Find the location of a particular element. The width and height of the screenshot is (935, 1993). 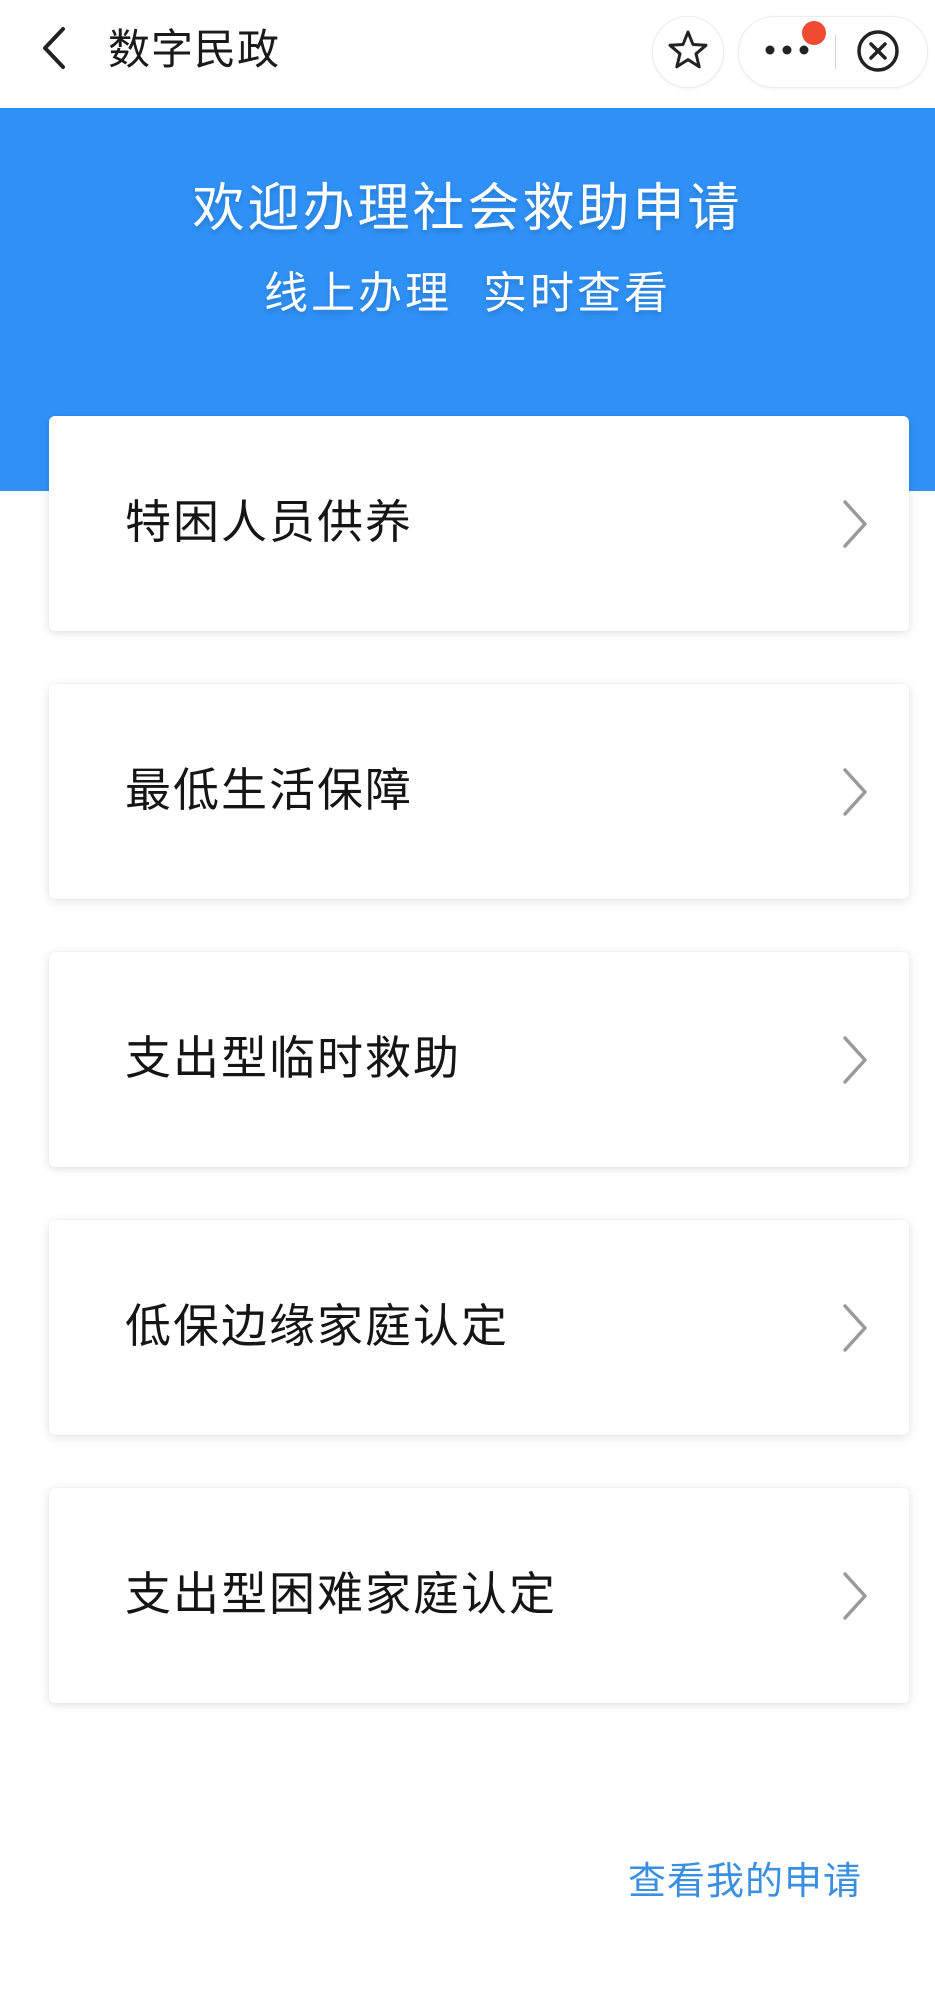

favorite-button is located at coordinates (688, 52).